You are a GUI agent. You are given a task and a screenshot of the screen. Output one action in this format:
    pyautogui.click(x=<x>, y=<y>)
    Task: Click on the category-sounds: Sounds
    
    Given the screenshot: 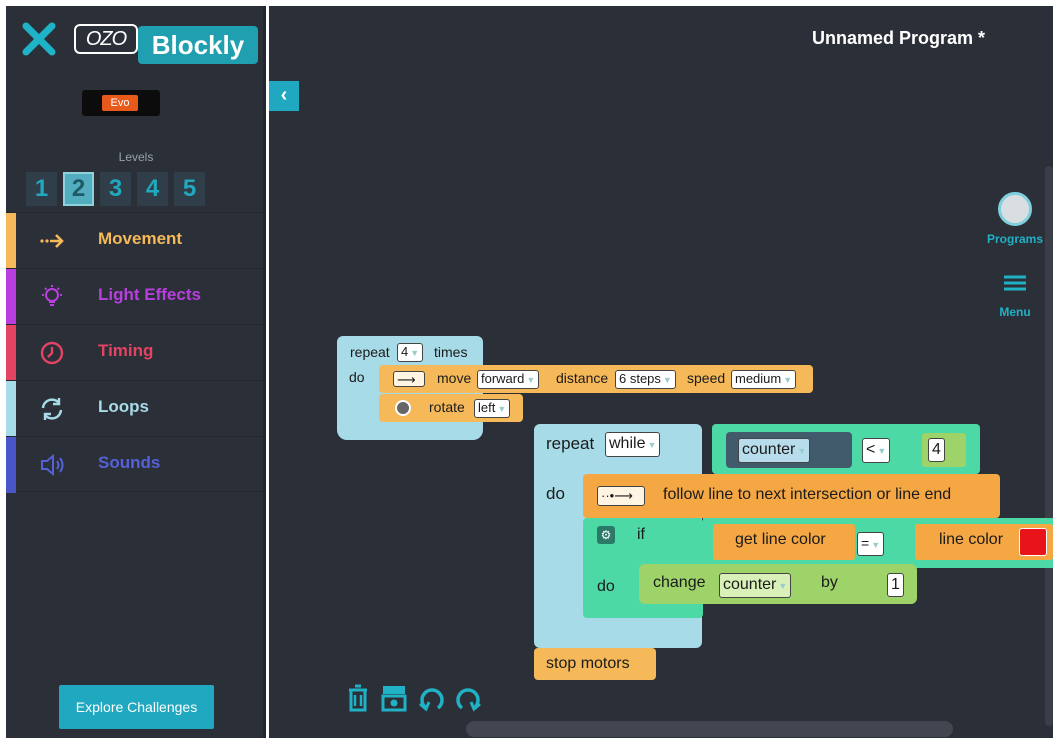 What is the action you would take?
    pyautogui.click(x=136, y=464)
    